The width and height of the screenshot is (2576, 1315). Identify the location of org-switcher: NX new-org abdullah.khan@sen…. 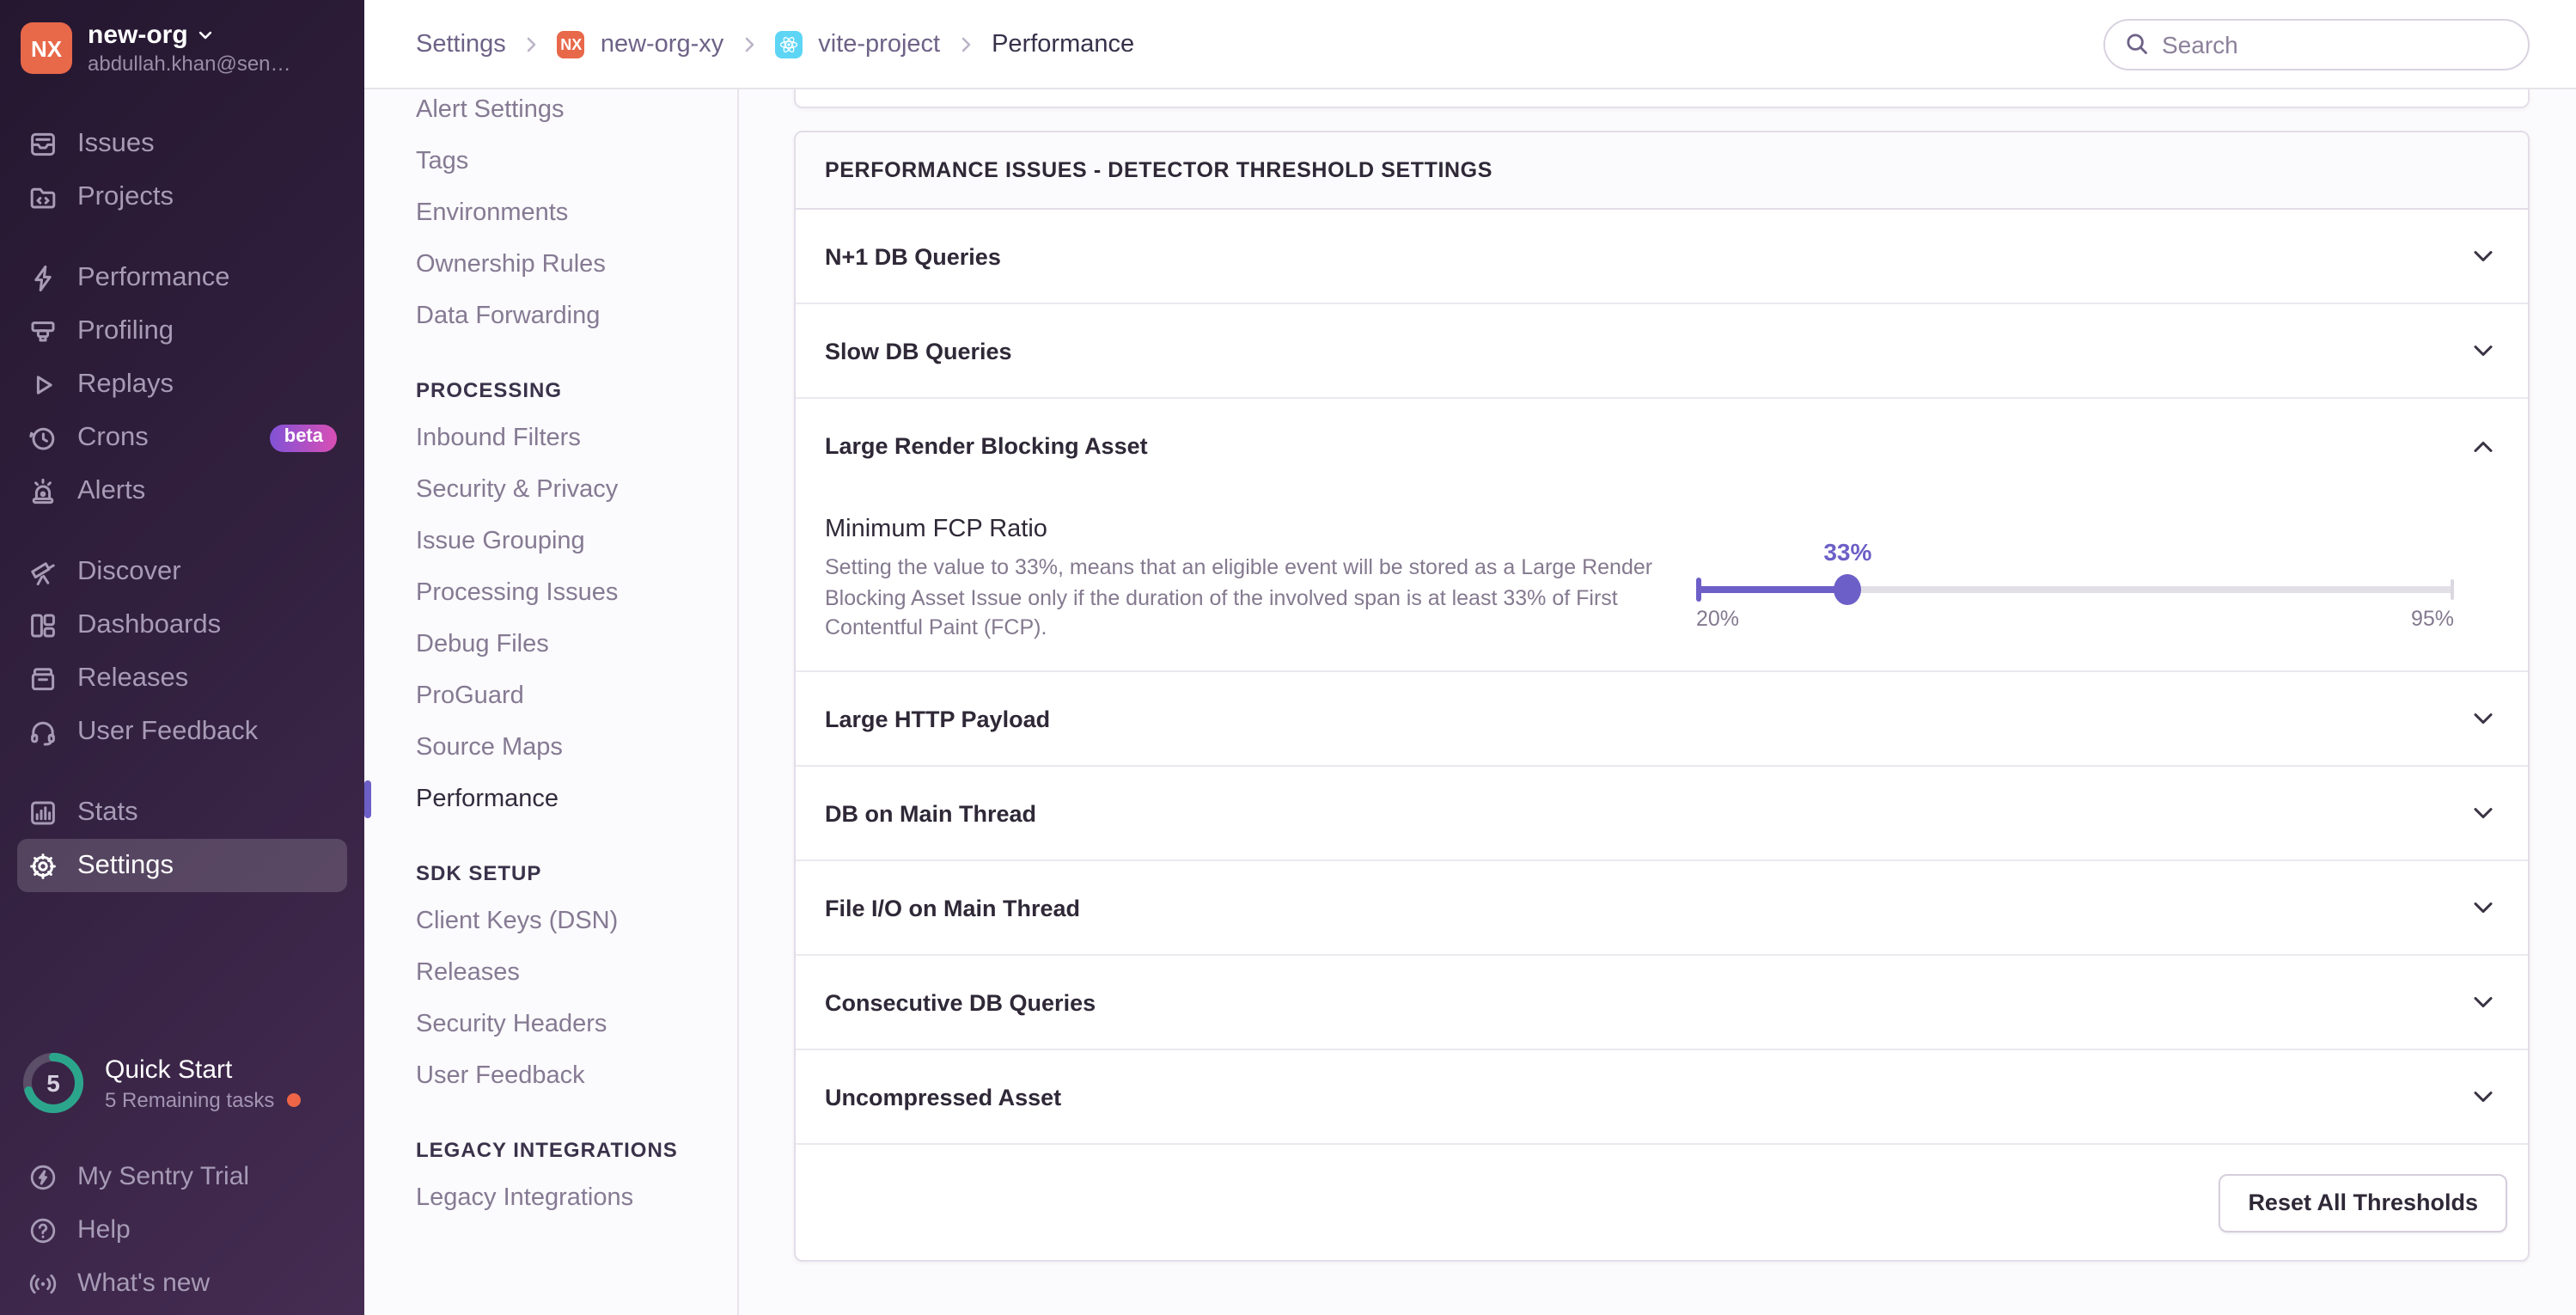
(182, 49).